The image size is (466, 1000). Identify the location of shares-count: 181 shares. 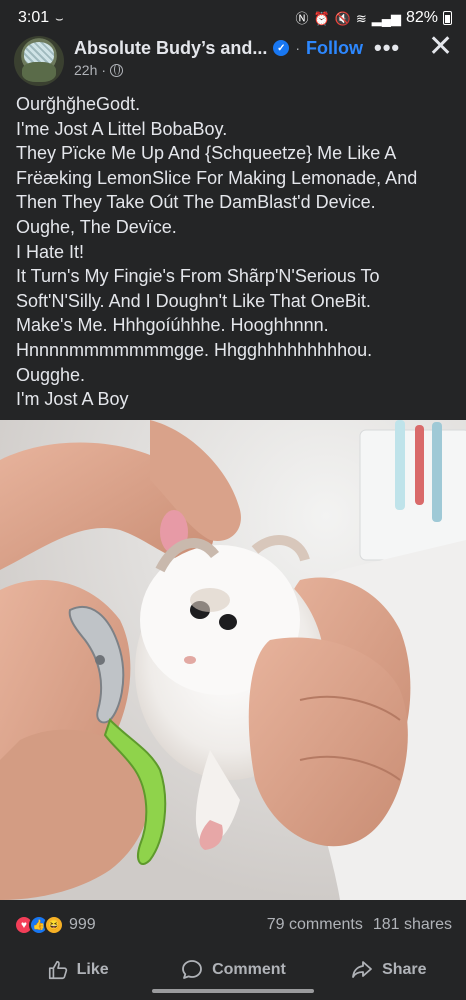
(412, 925).